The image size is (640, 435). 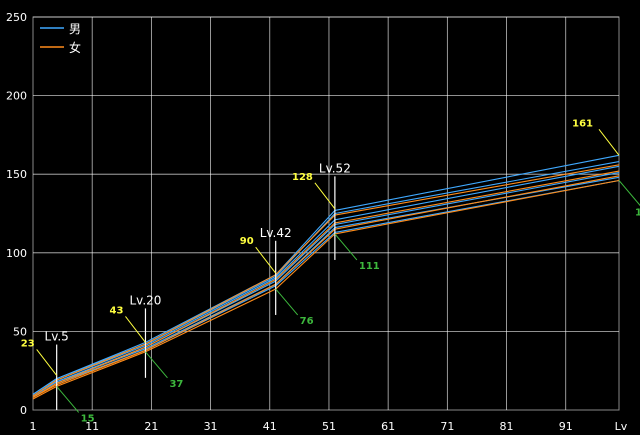 What do you see at coordinates (637, 212) in the screenshot?
I see `value-callout-min: 145` at bounding box center [637, 212].